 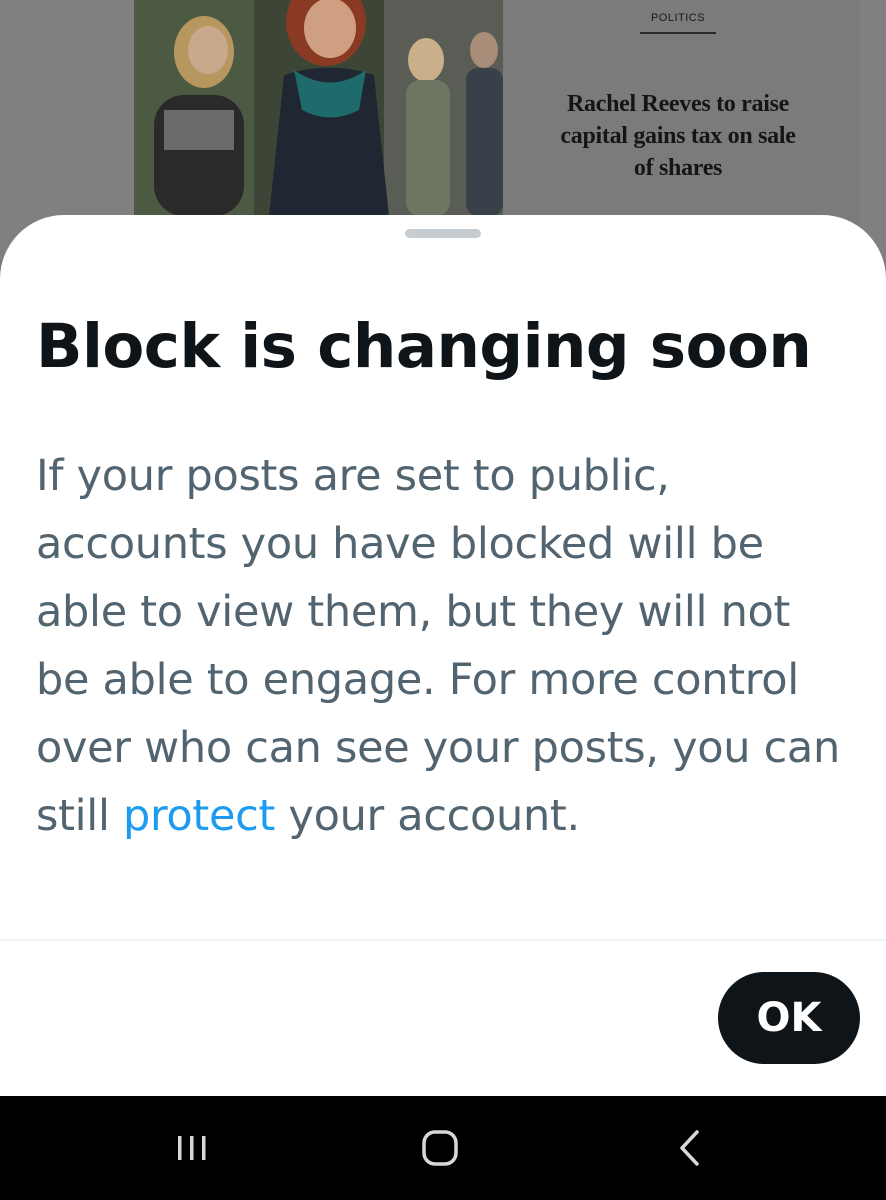 What do you see at coordinates (199, 816) in the screenshot?
I see `protect-account-link: protect` at bounding box center [199, 816].